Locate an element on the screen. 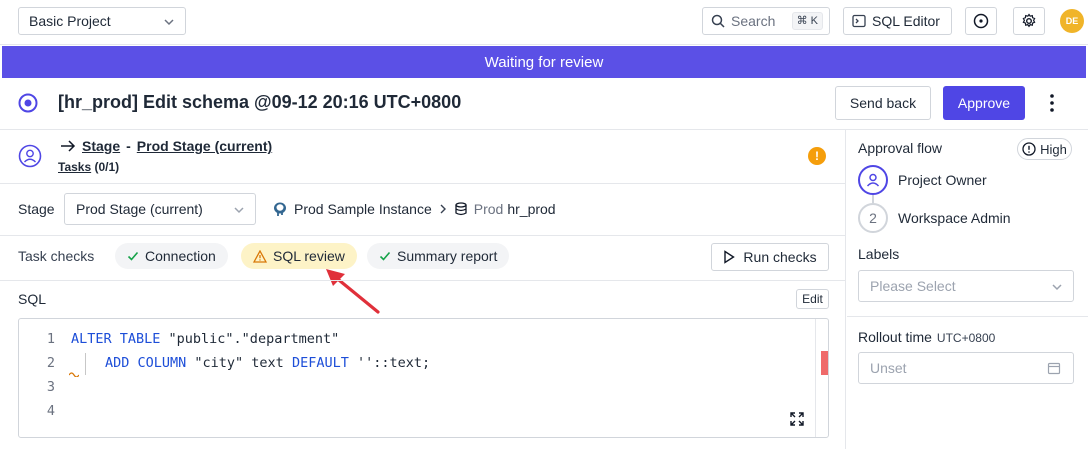  sql-keyword: DEFAULT is located at coordinates (320, 363).